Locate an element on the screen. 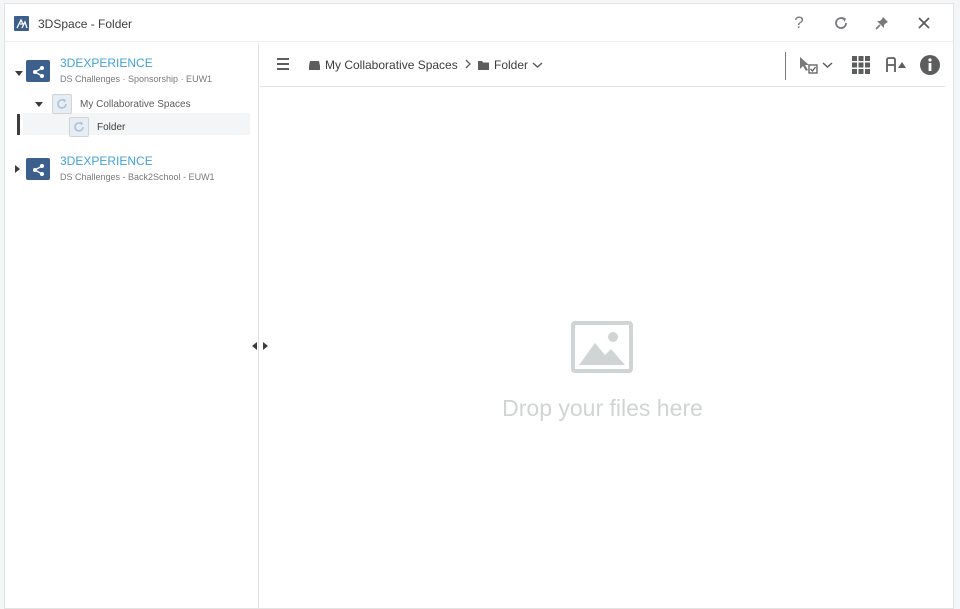 Image resolution: width=960 pixels, height=609 pixels. pin-button is located at coordinates (882, 23).